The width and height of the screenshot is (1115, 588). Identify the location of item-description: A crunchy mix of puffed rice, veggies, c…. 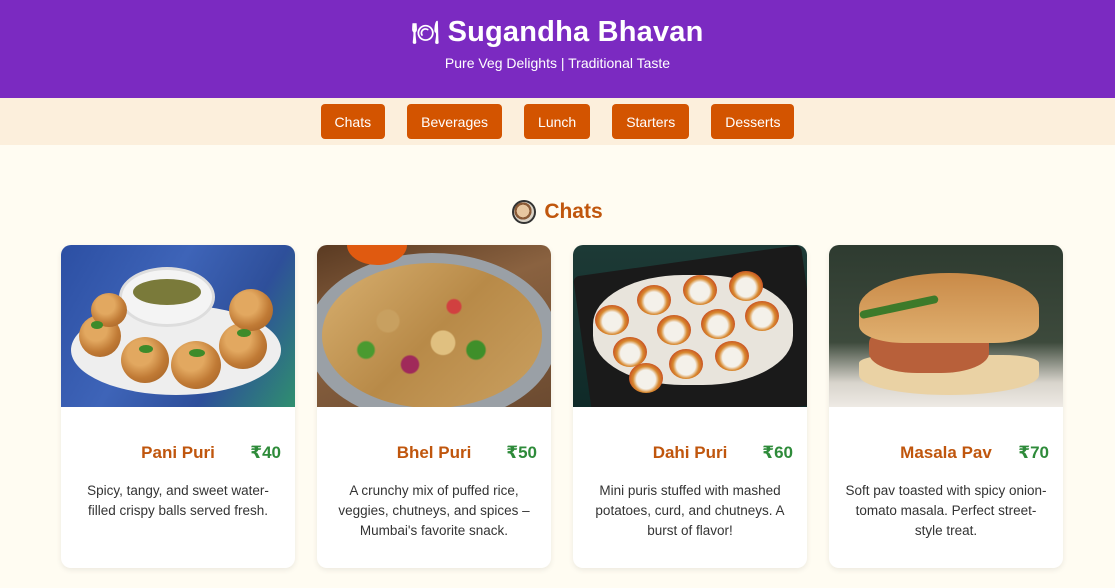
(434, 510).